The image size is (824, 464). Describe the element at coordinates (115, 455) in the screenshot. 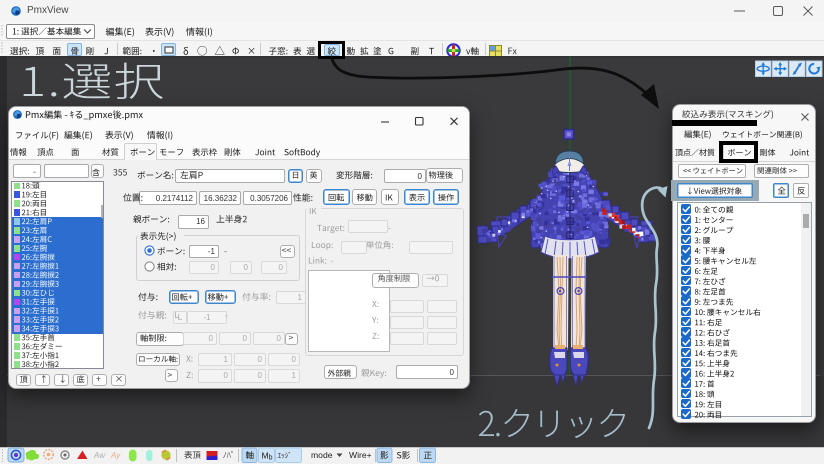

I see `svg-text: Ay` at that location.